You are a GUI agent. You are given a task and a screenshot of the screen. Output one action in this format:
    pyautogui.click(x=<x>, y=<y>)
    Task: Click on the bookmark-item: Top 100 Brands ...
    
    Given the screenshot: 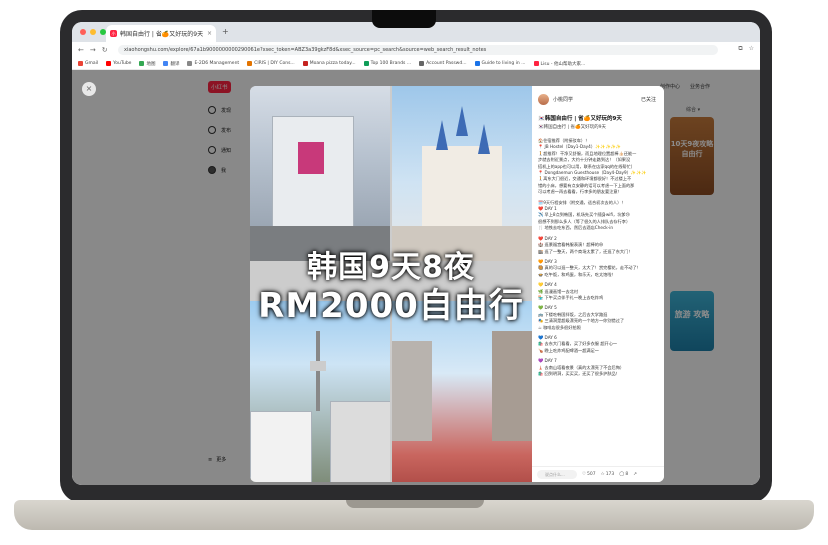 What is the action you would take?
    pyautogui.click(x=387, y=63)
    